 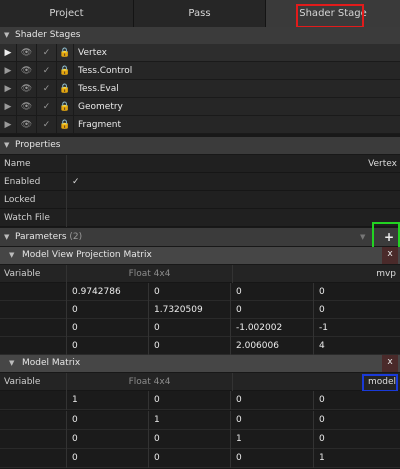 I want to click on variable-name-value: mvp, so click(x=386, y=274).